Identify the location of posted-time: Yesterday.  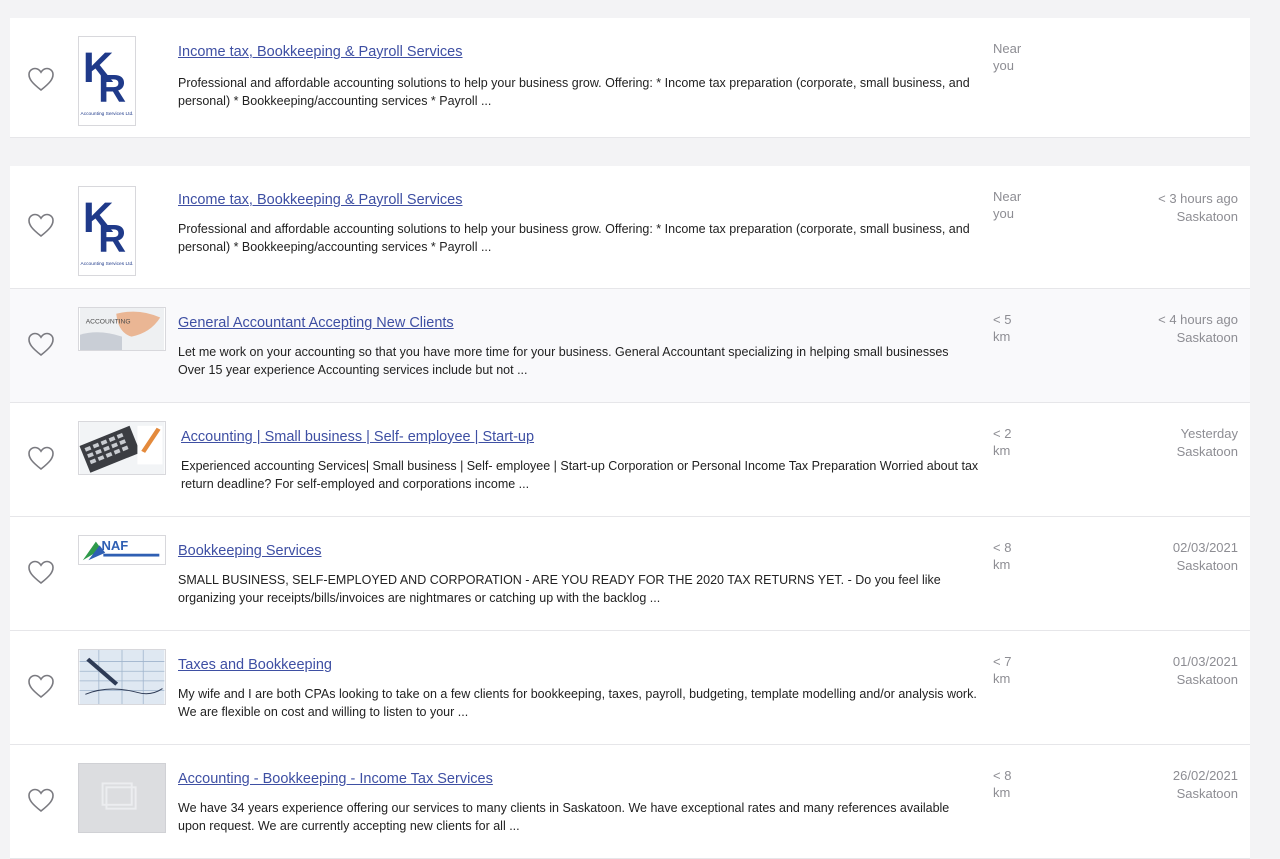
(1209, 433).